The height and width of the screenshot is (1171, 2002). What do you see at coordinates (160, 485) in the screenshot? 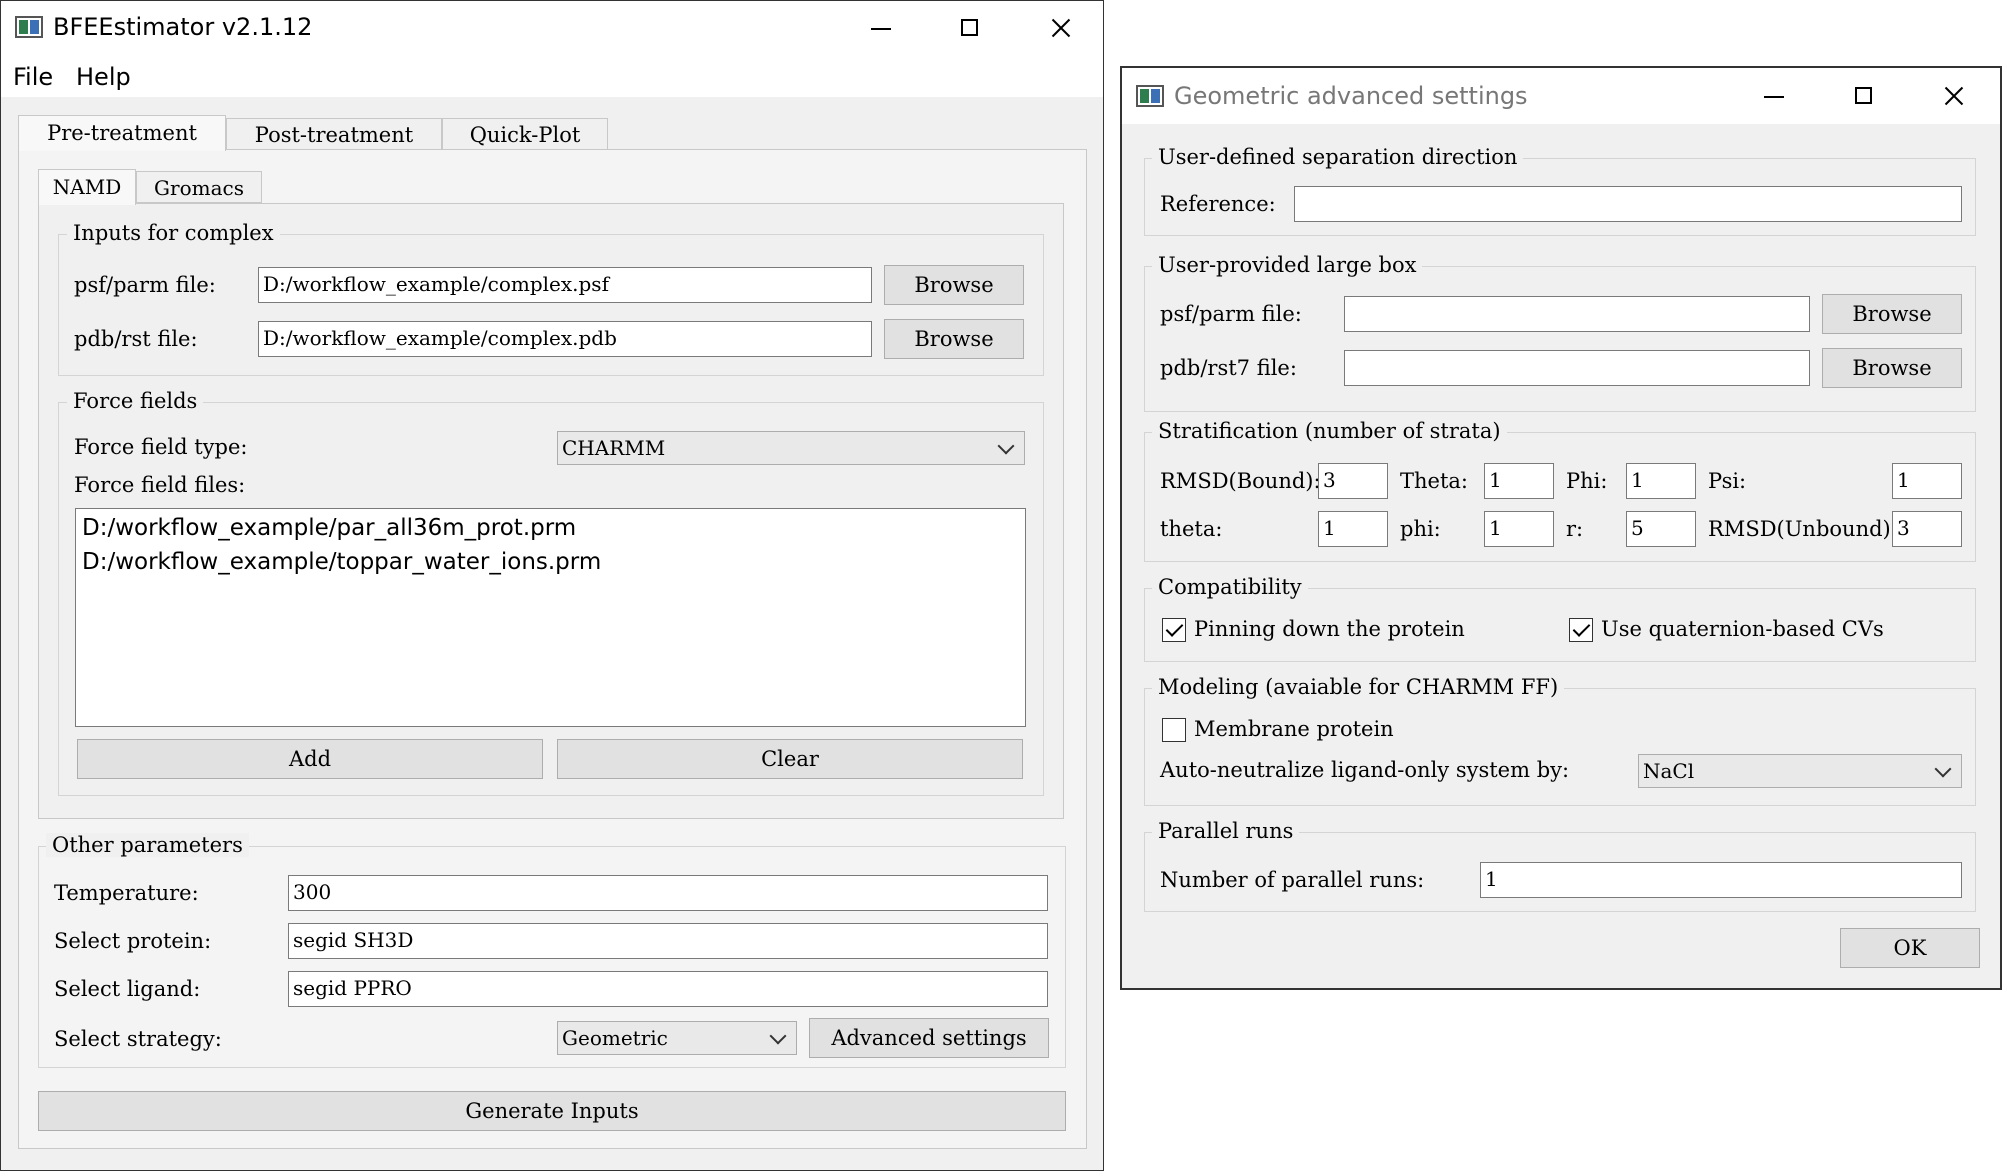
I see `ff-files-label: Force field files:` at bounding box center [160, 485].